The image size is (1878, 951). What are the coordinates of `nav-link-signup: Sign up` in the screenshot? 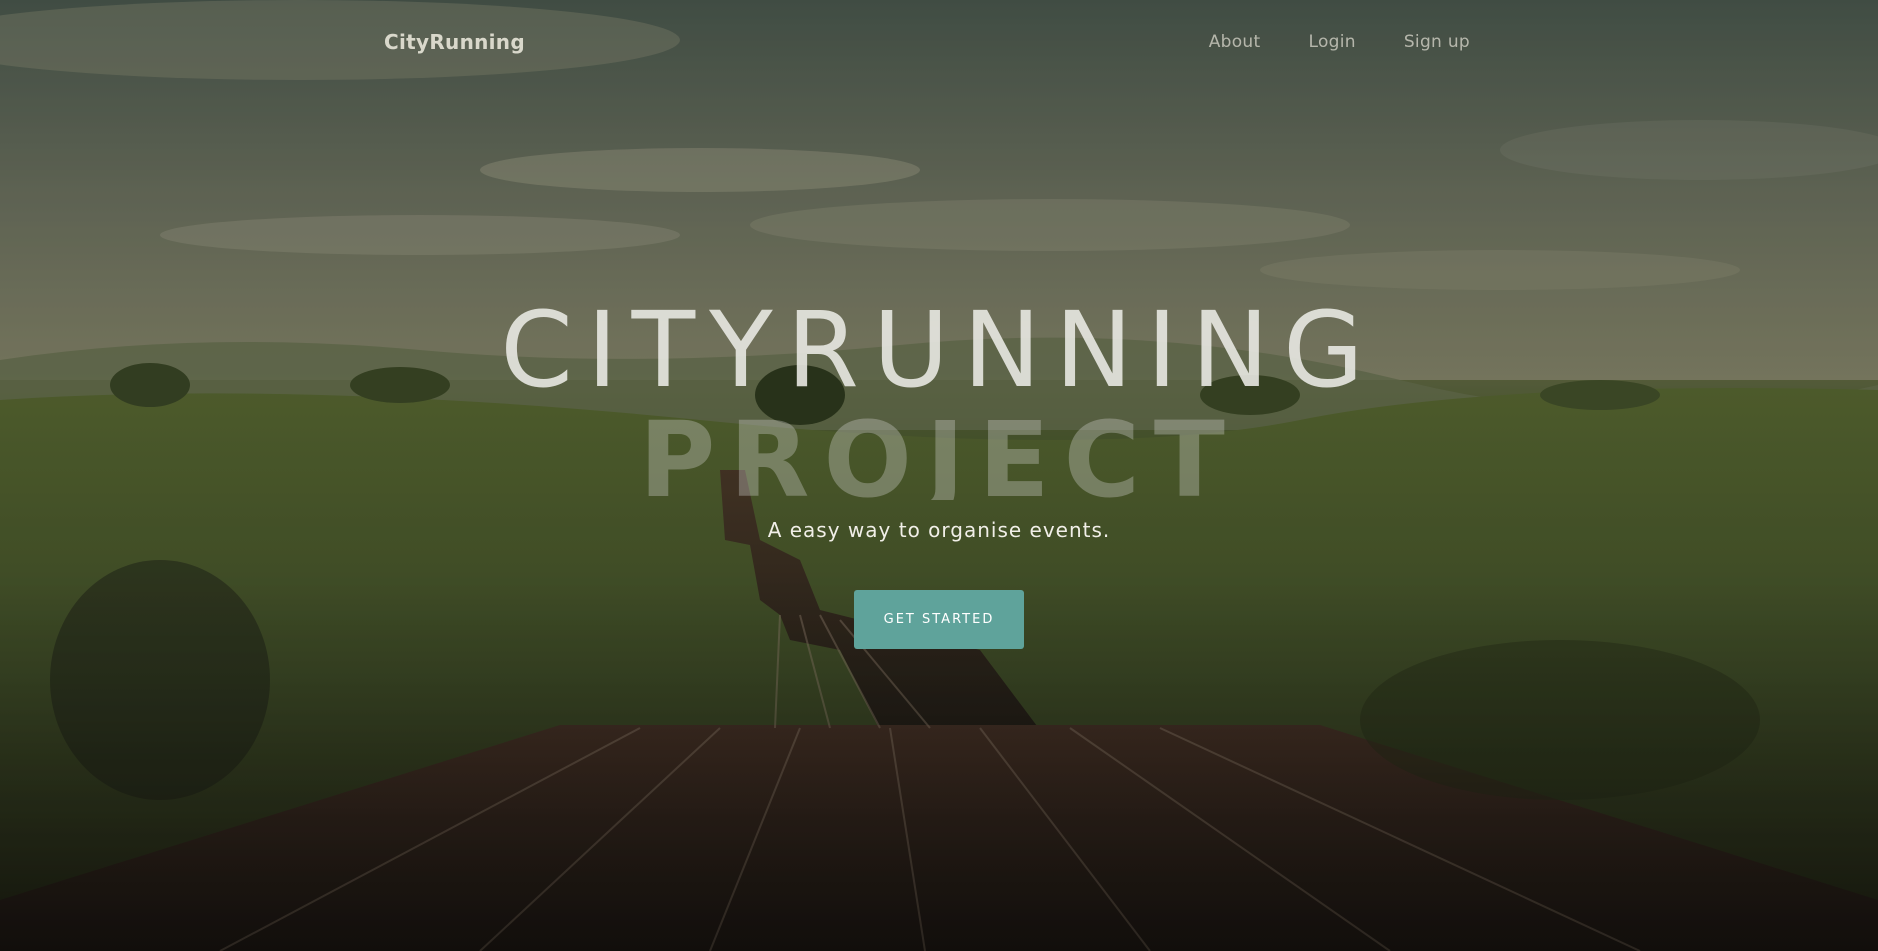 It's located at (1437, 42).